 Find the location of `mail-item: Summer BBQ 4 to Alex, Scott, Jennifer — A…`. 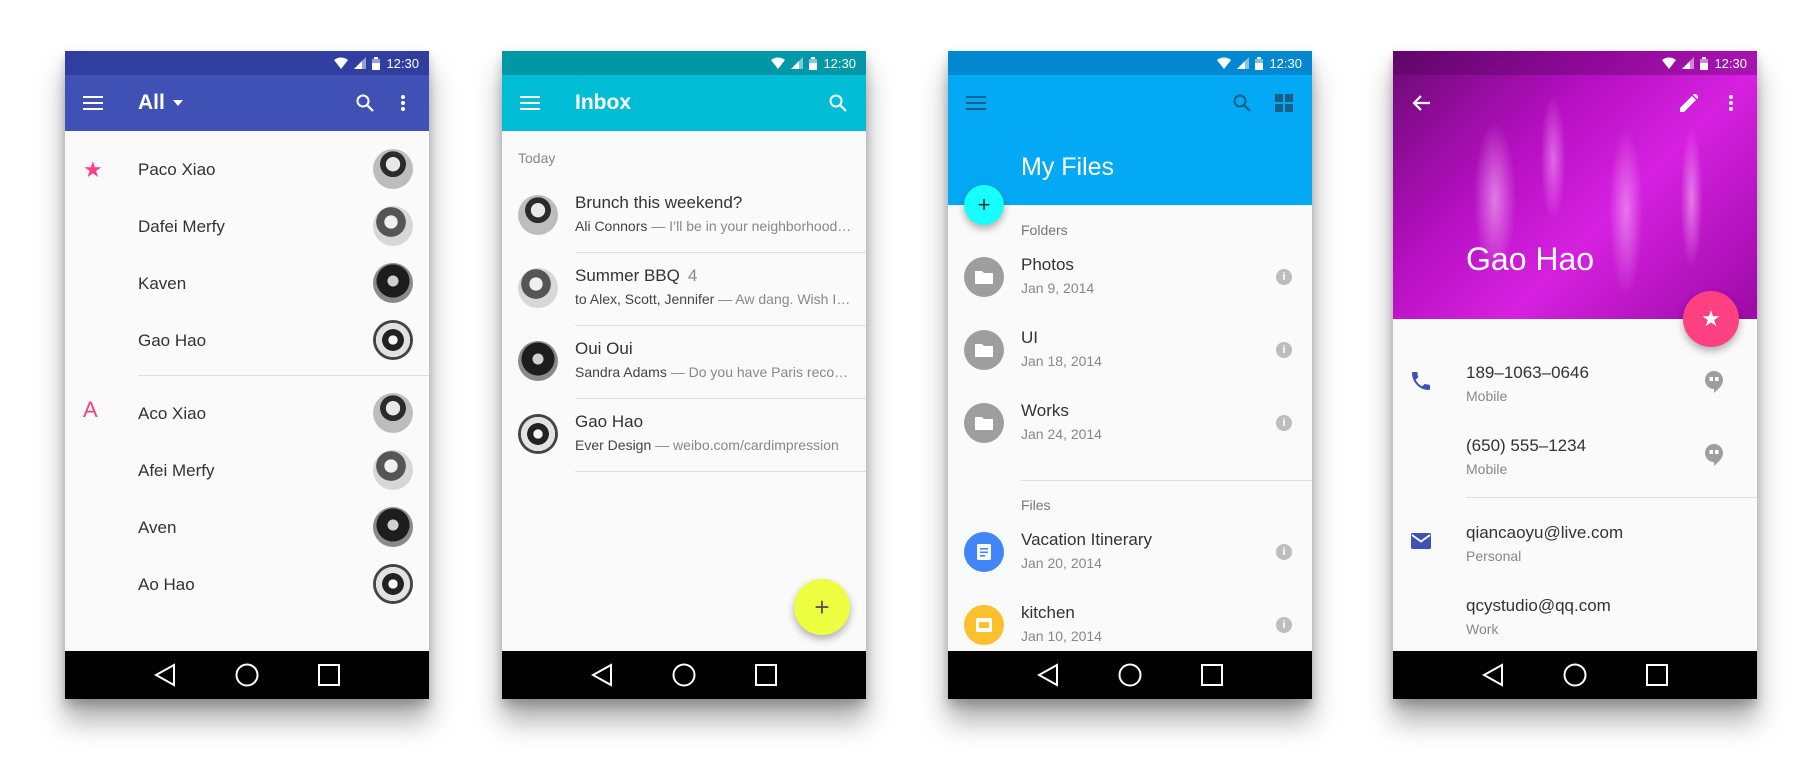

mail-item: Summer BBQ 4 to Alex, Scott, Jennifer — A… is located at coordinates (684, 288).